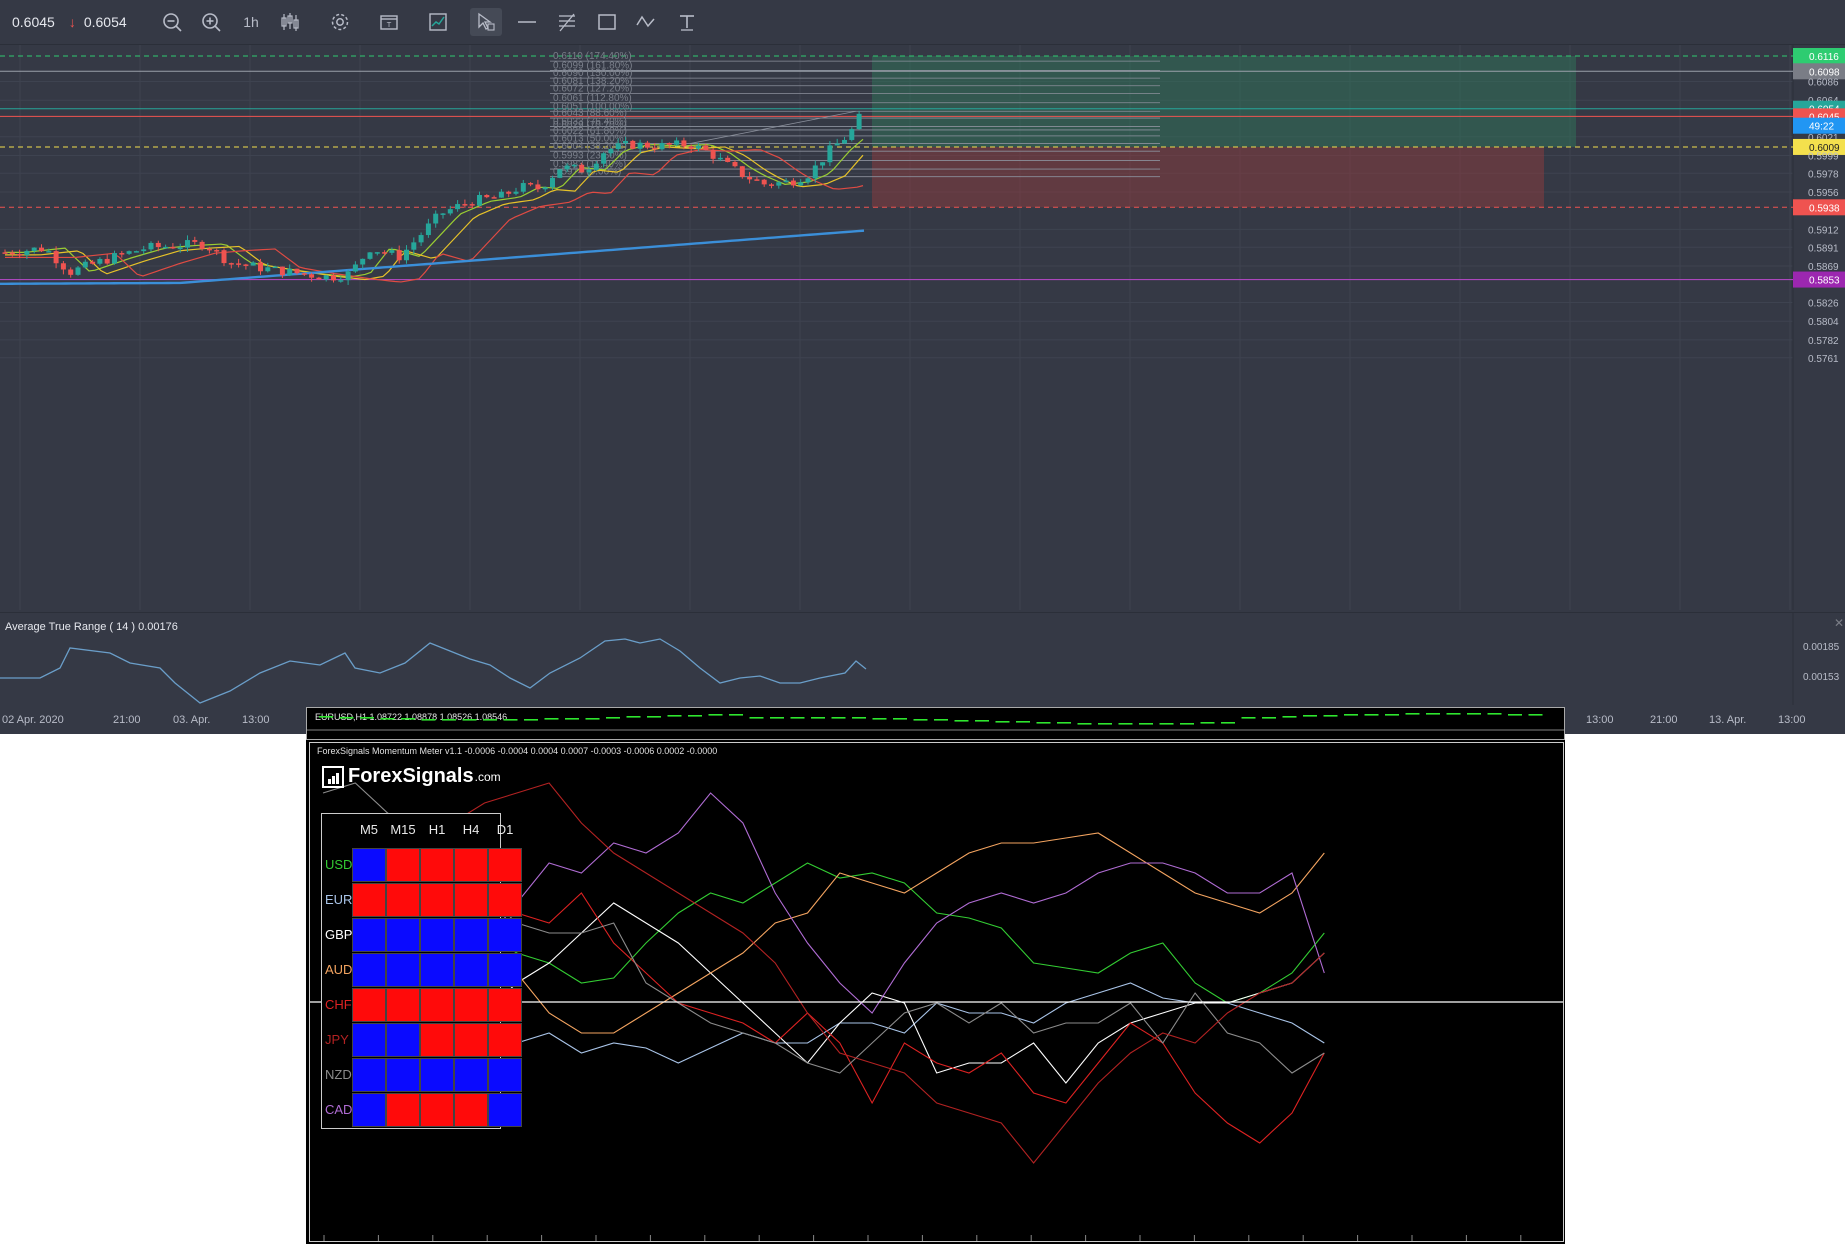 Image resolution: width=1845 pixels, height=1244 pixels. Describe the element at coordinates (646, 22) in the screenshot. I see `path-tool-button` at that location.